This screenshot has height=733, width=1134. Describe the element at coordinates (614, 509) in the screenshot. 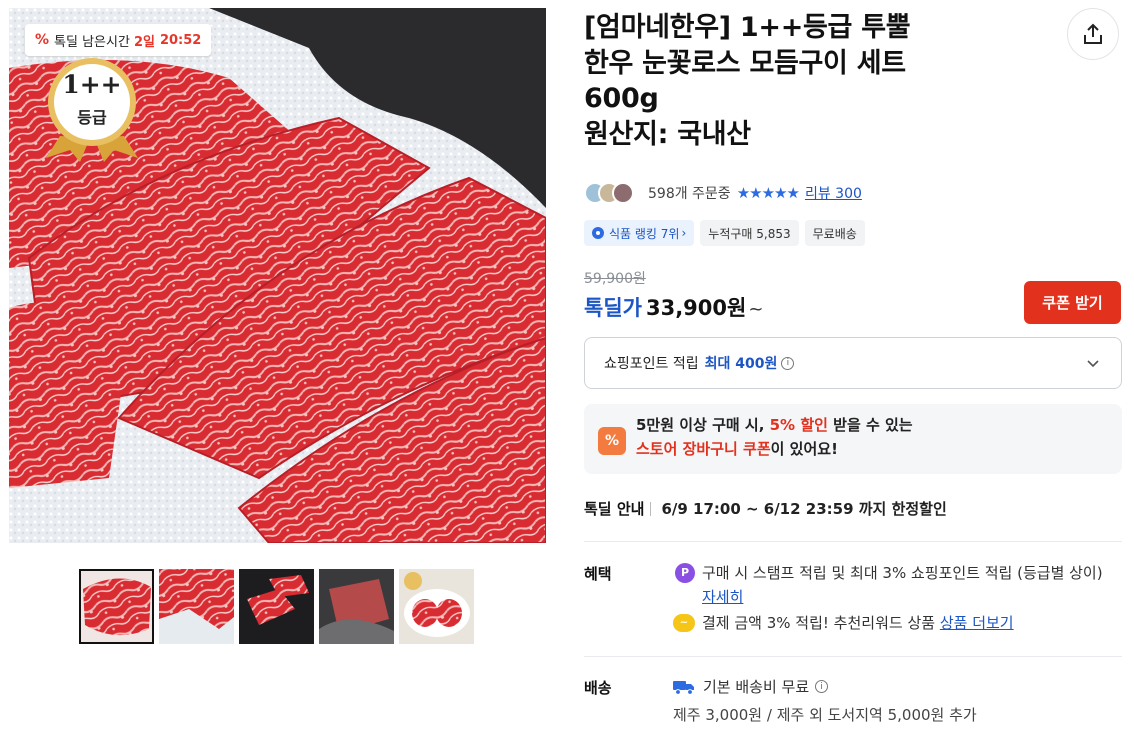

I see `deal-info-label: 톡딜 안내` at that location.